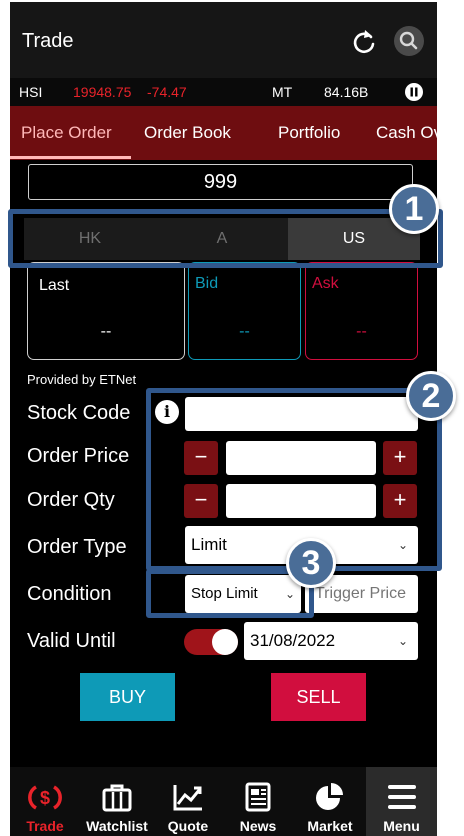 The height and width of the screenshot is (836, 464). Describe the element at coordinates (220, 182) in the screenshot. I see `stock-search-input` at that location.